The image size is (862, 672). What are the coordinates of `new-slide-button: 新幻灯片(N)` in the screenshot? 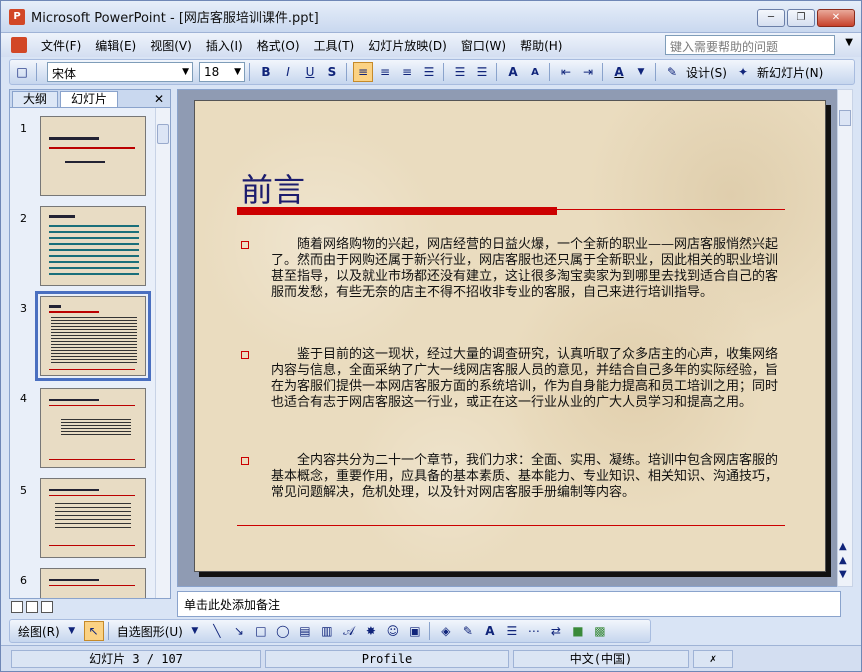 It's located at (790, 72).